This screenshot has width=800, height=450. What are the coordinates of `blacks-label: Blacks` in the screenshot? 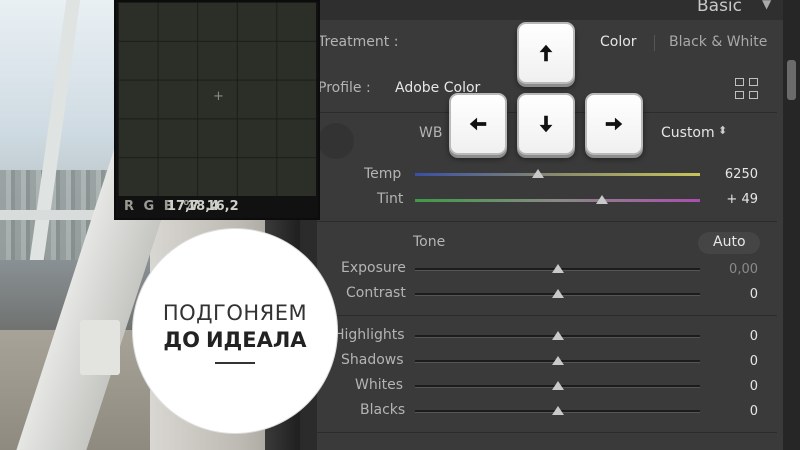 It's located at (383, 410).